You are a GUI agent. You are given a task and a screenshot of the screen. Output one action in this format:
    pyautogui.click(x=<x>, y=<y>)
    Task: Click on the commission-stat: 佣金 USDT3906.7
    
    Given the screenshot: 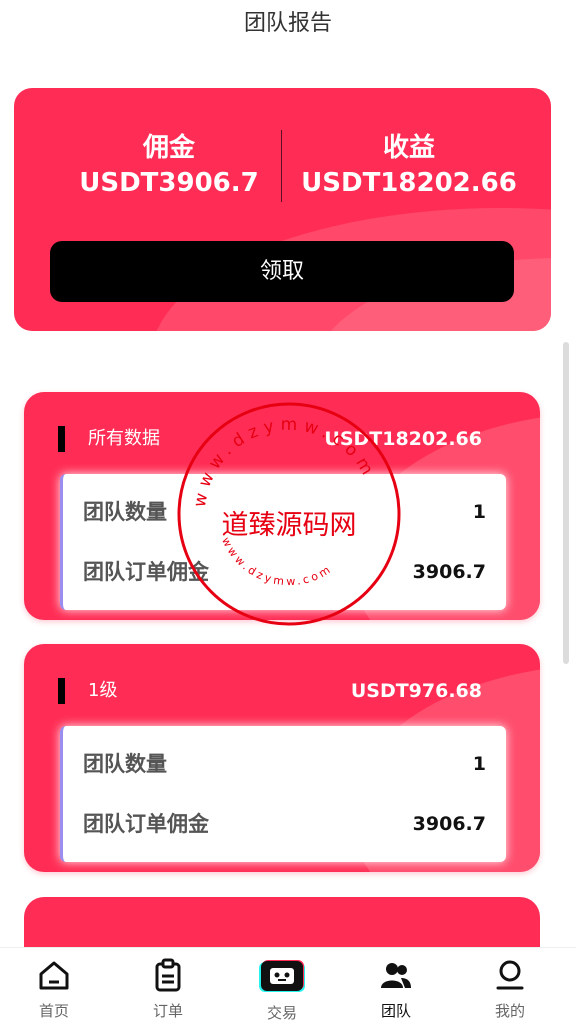 What is the action you would take?
    pyautogui.click(x=169, y=165)
    